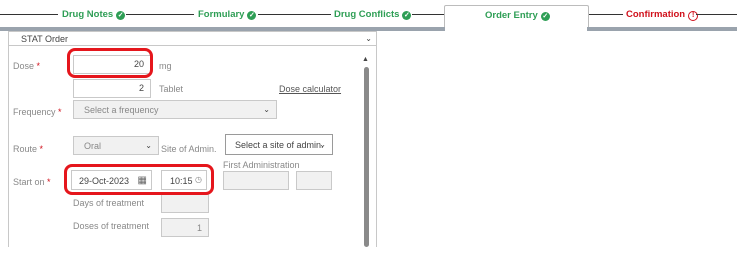 This screenshot has height=258, width=737. Describe the element at coordinates (121, 110) in the screenshot. I see `frequency-placeholder: Select a frequency` at that location.